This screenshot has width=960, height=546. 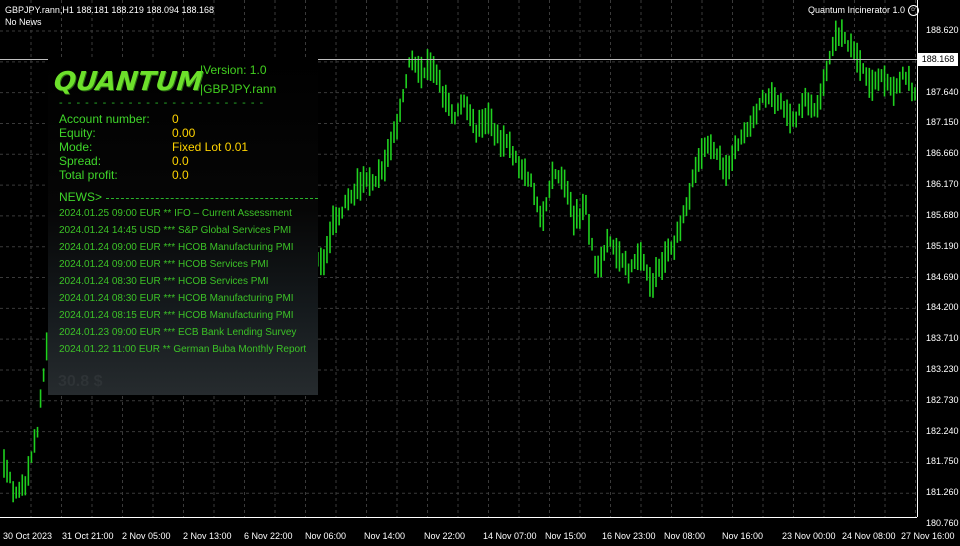 What do you see at coordinates (233, 70) in the screenshot?
I see `version-label: |Version: 1.0` at bounding box center [233, 70].